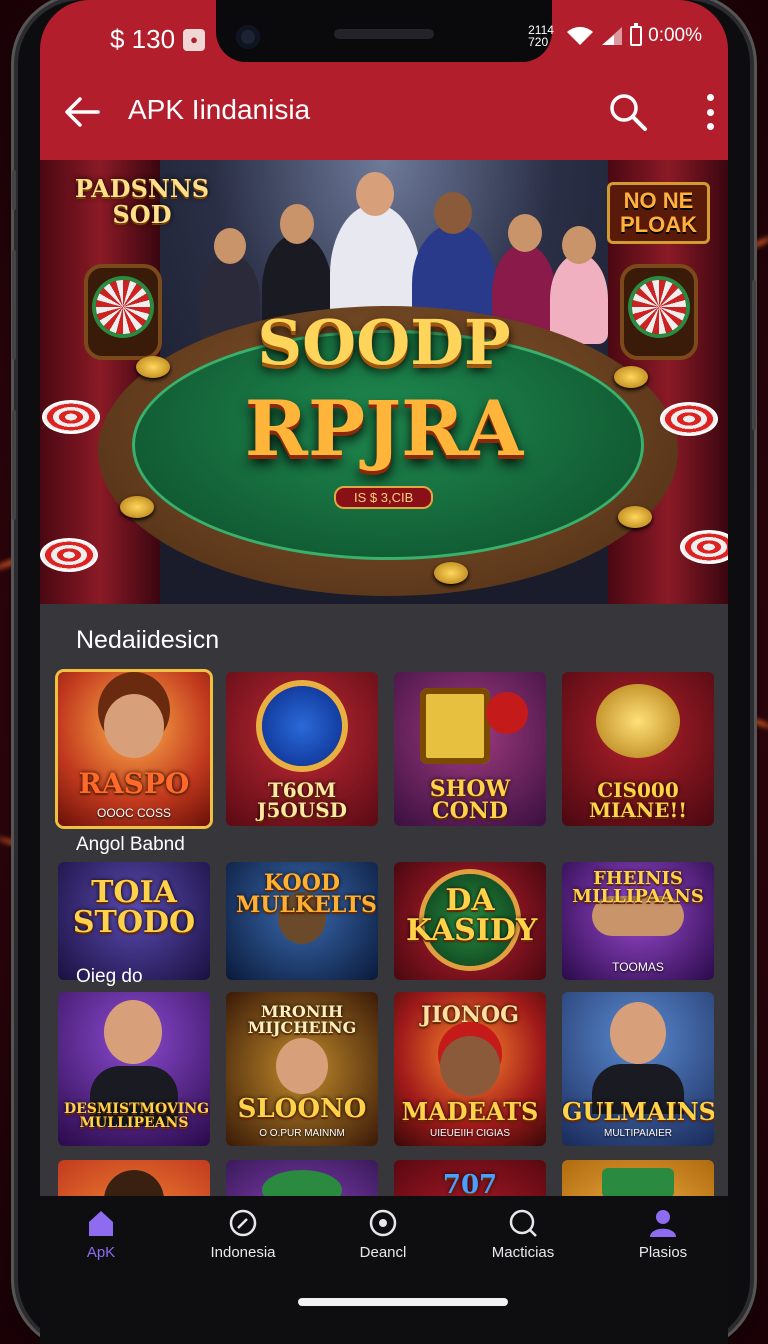 This screenshot has height=1344, width=768. I want to click on speaker-grille, so click(384, 34).